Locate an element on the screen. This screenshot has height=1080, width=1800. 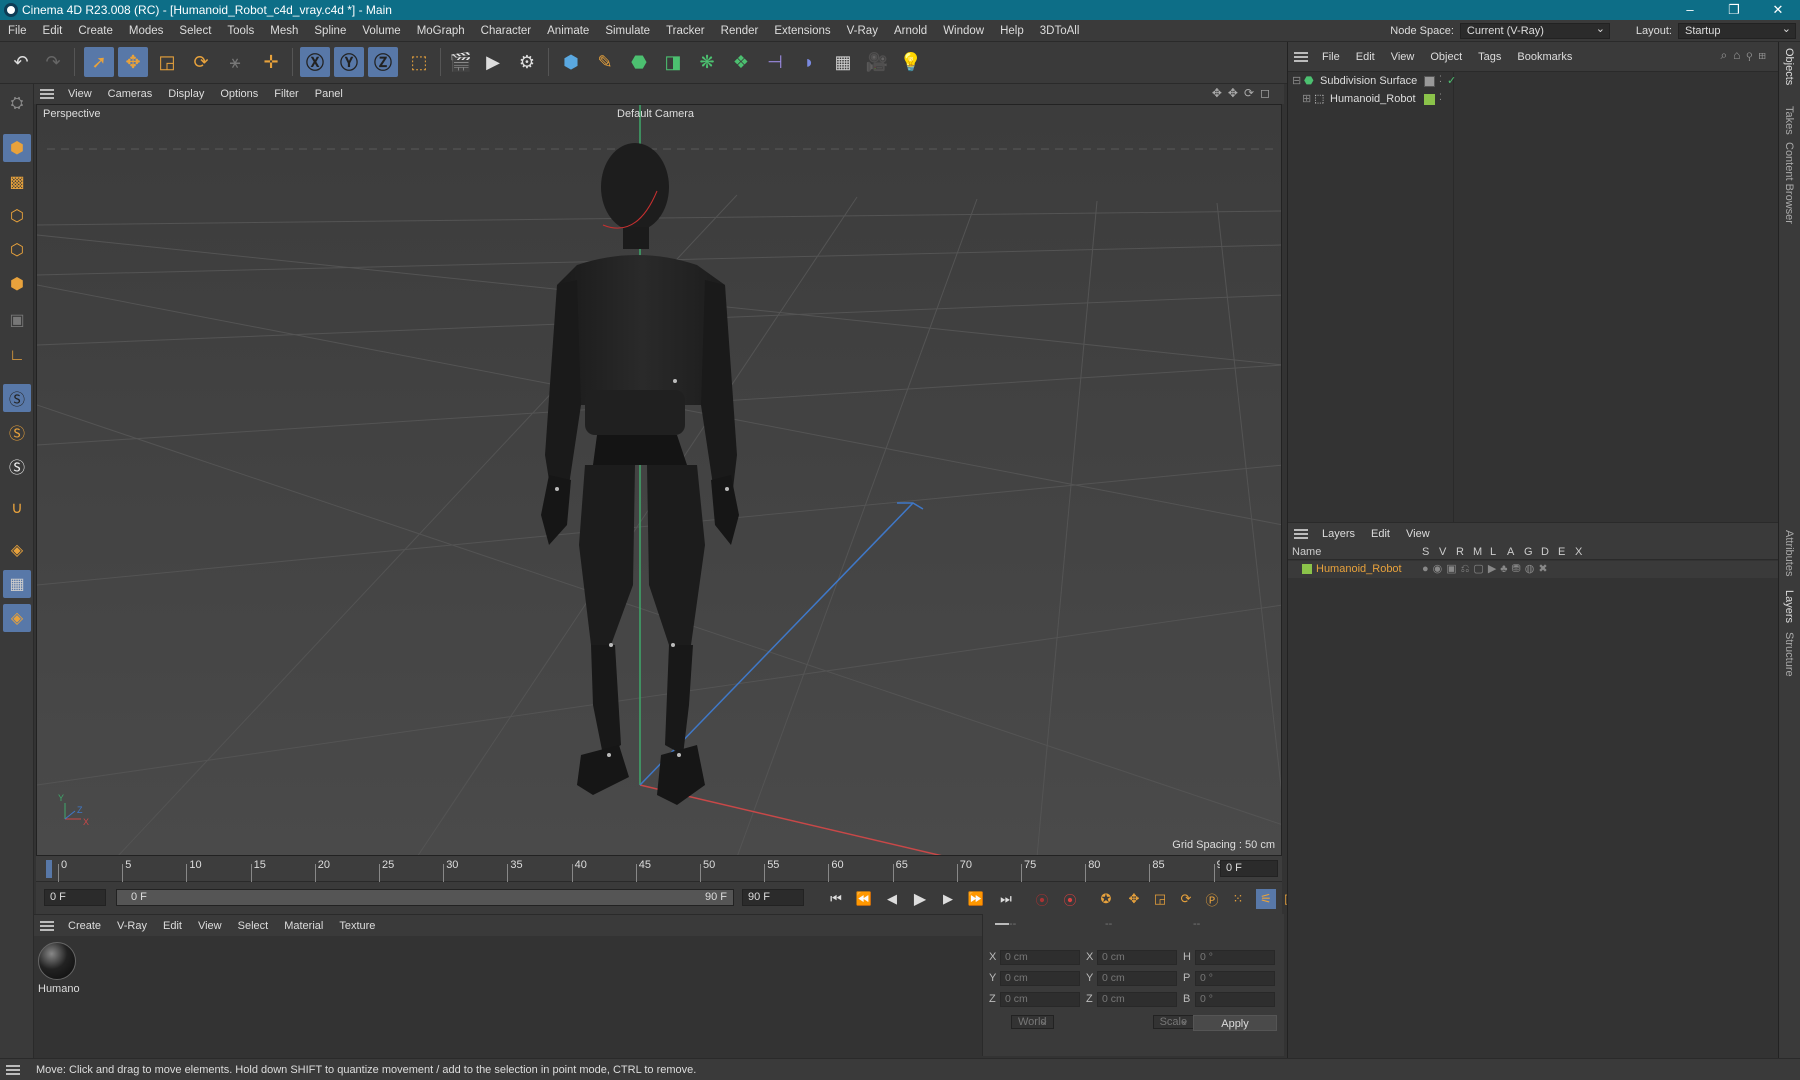
menu-render: Render is located at coordinates (740, 31).